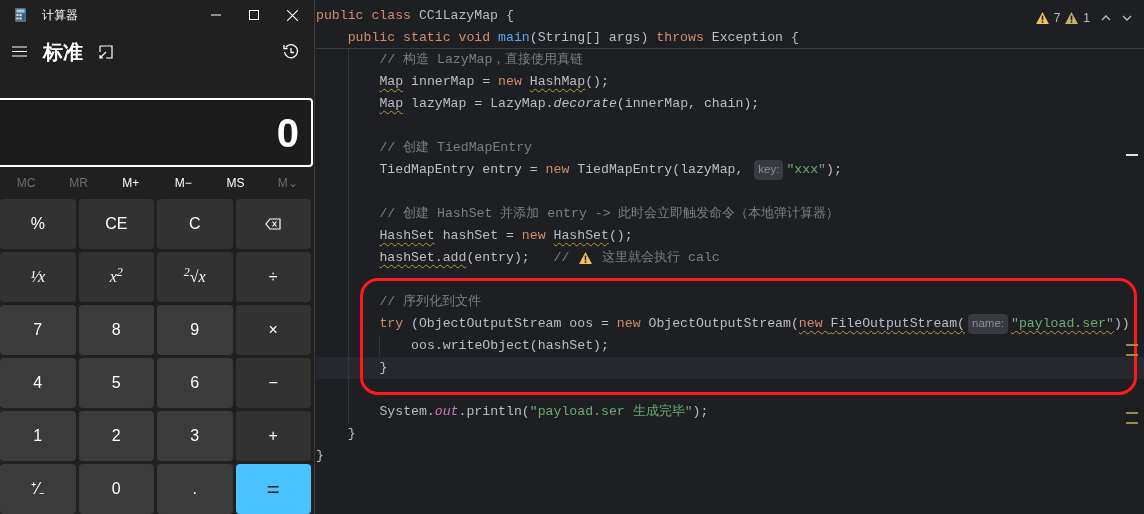 This screenshot has width=1144, height=514. What do you see at coordinates (589, 37) in the screenshot?
I see `code-token: (String[] args)` at bounding box center [589, 37].